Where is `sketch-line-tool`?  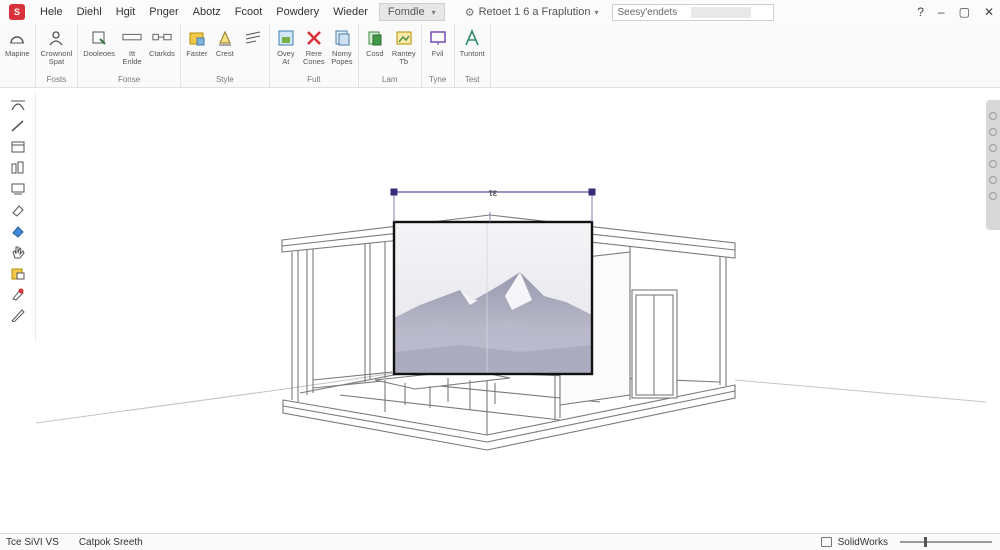 sketch-line-tool is located at coordinates (18, 126).